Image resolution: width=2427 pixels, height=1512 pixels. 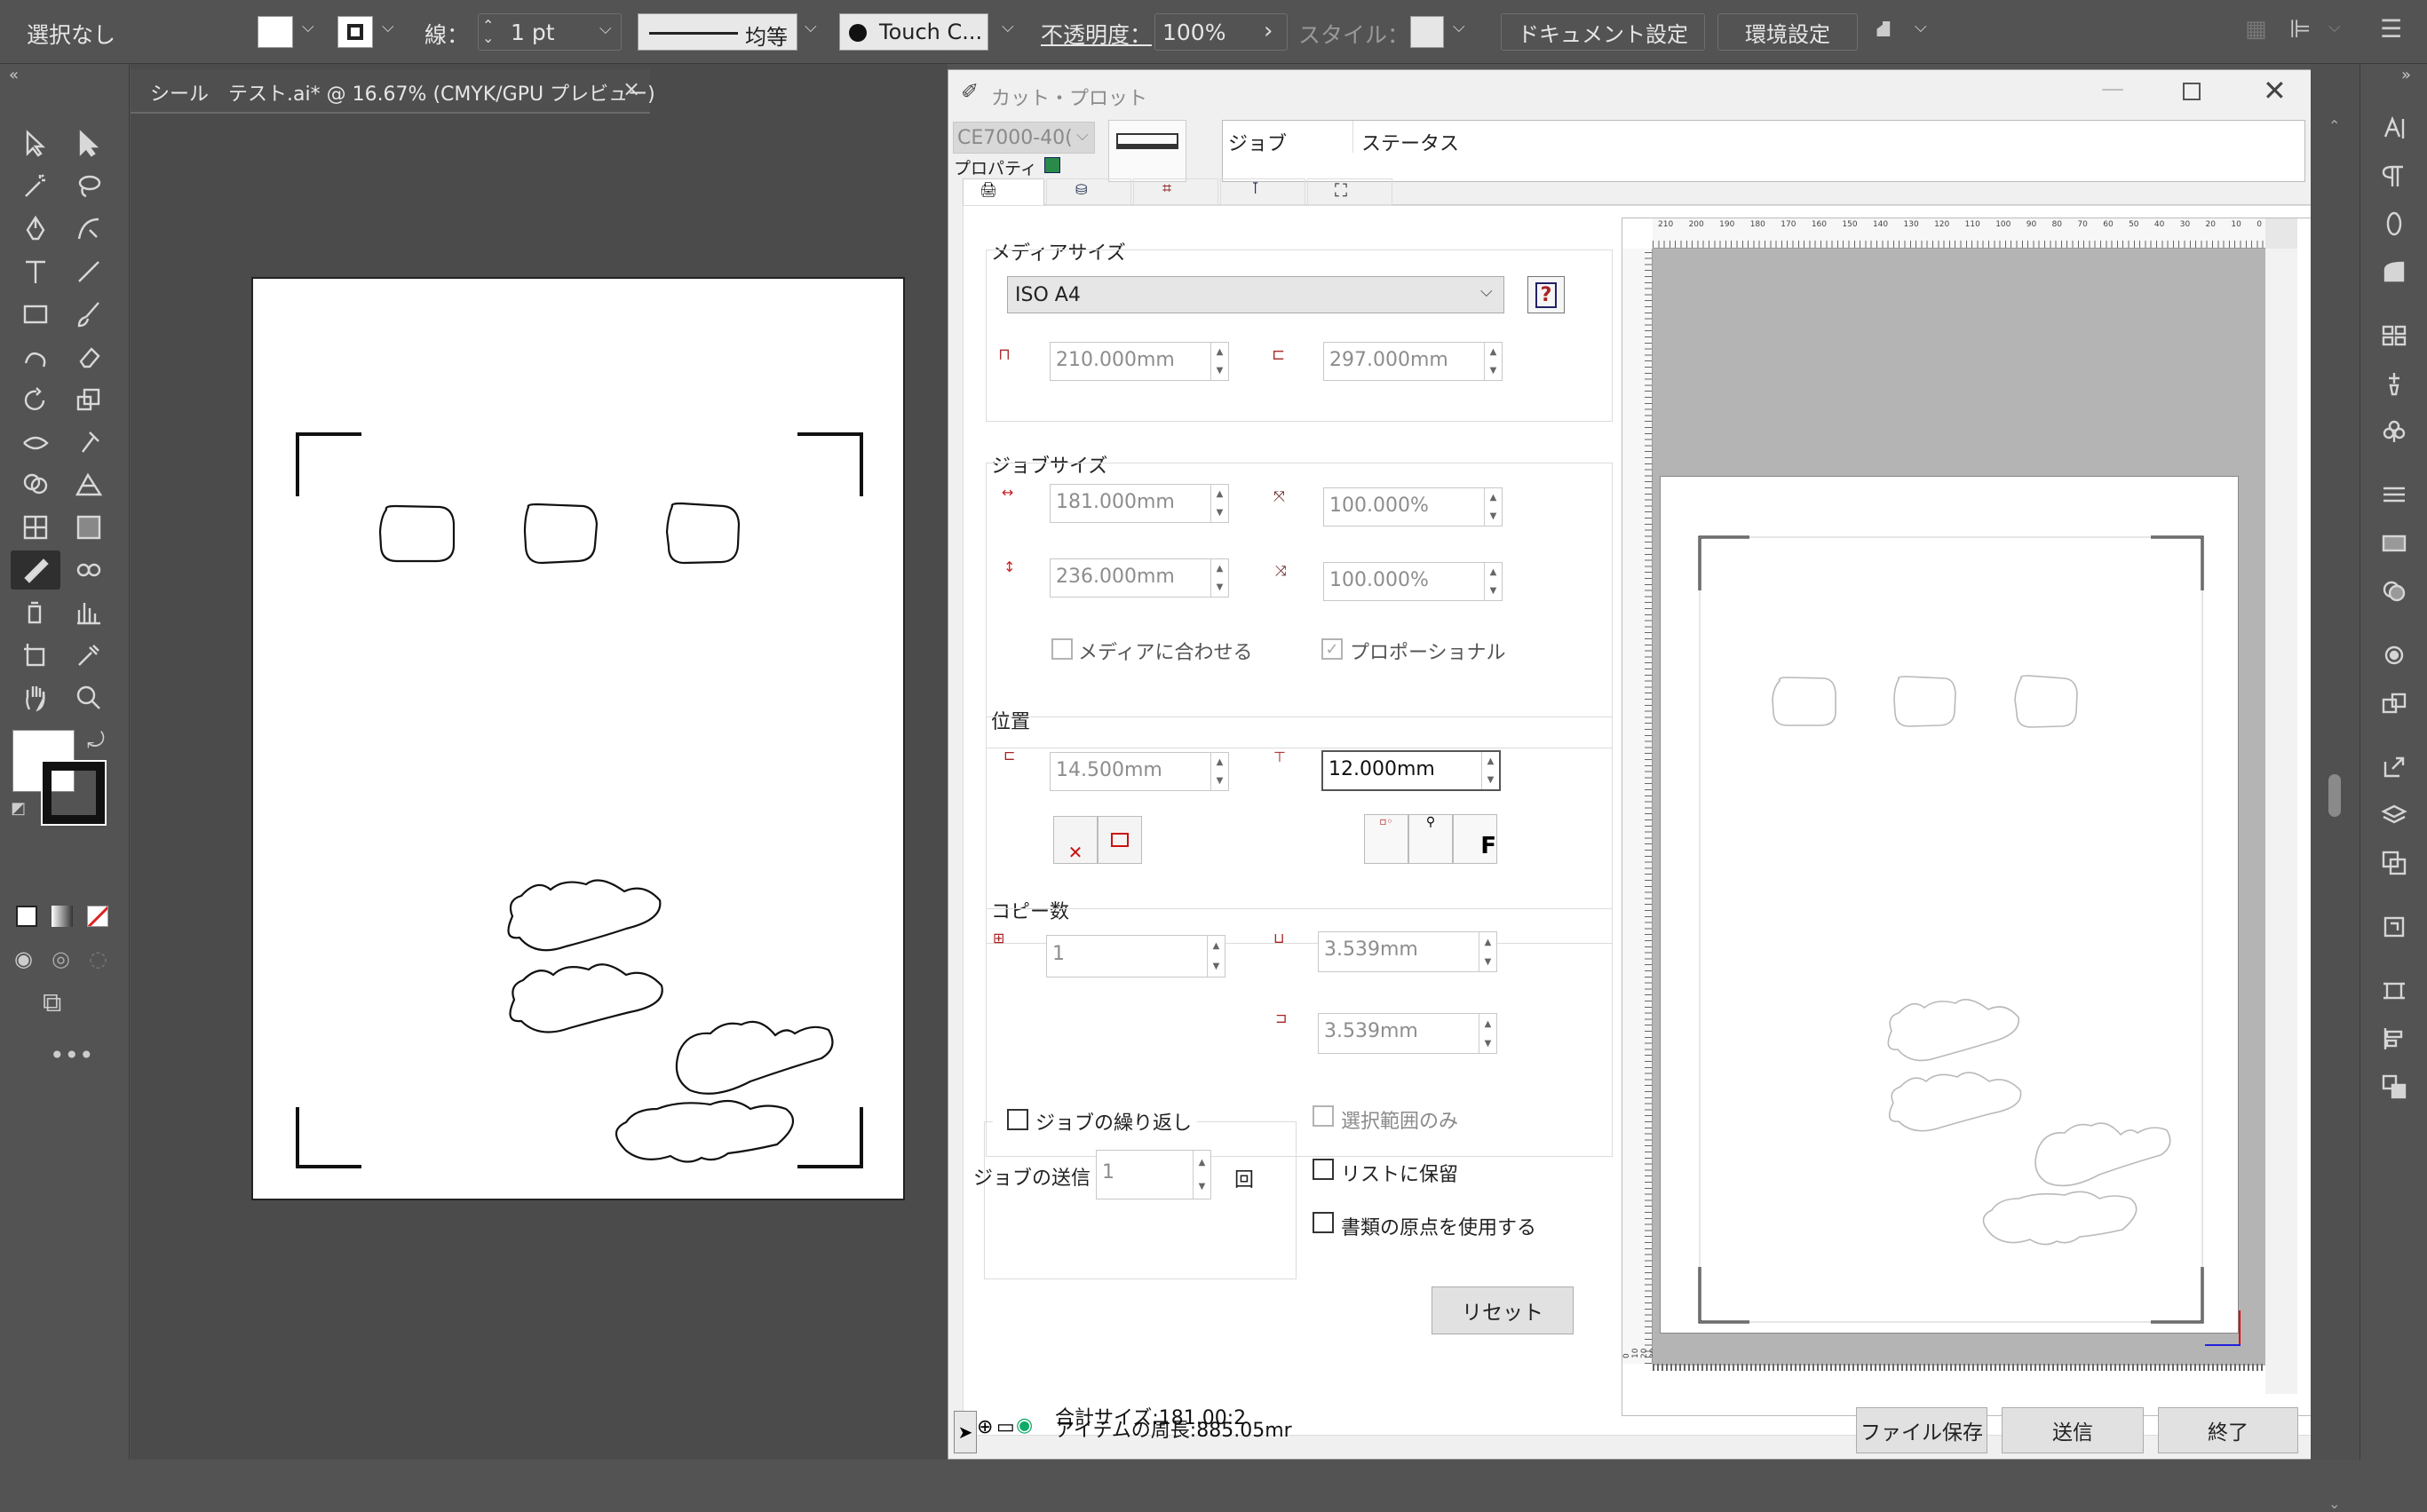 I want to click on copies-field: 1 ▲ ▼, so click(x=1135, y=956).